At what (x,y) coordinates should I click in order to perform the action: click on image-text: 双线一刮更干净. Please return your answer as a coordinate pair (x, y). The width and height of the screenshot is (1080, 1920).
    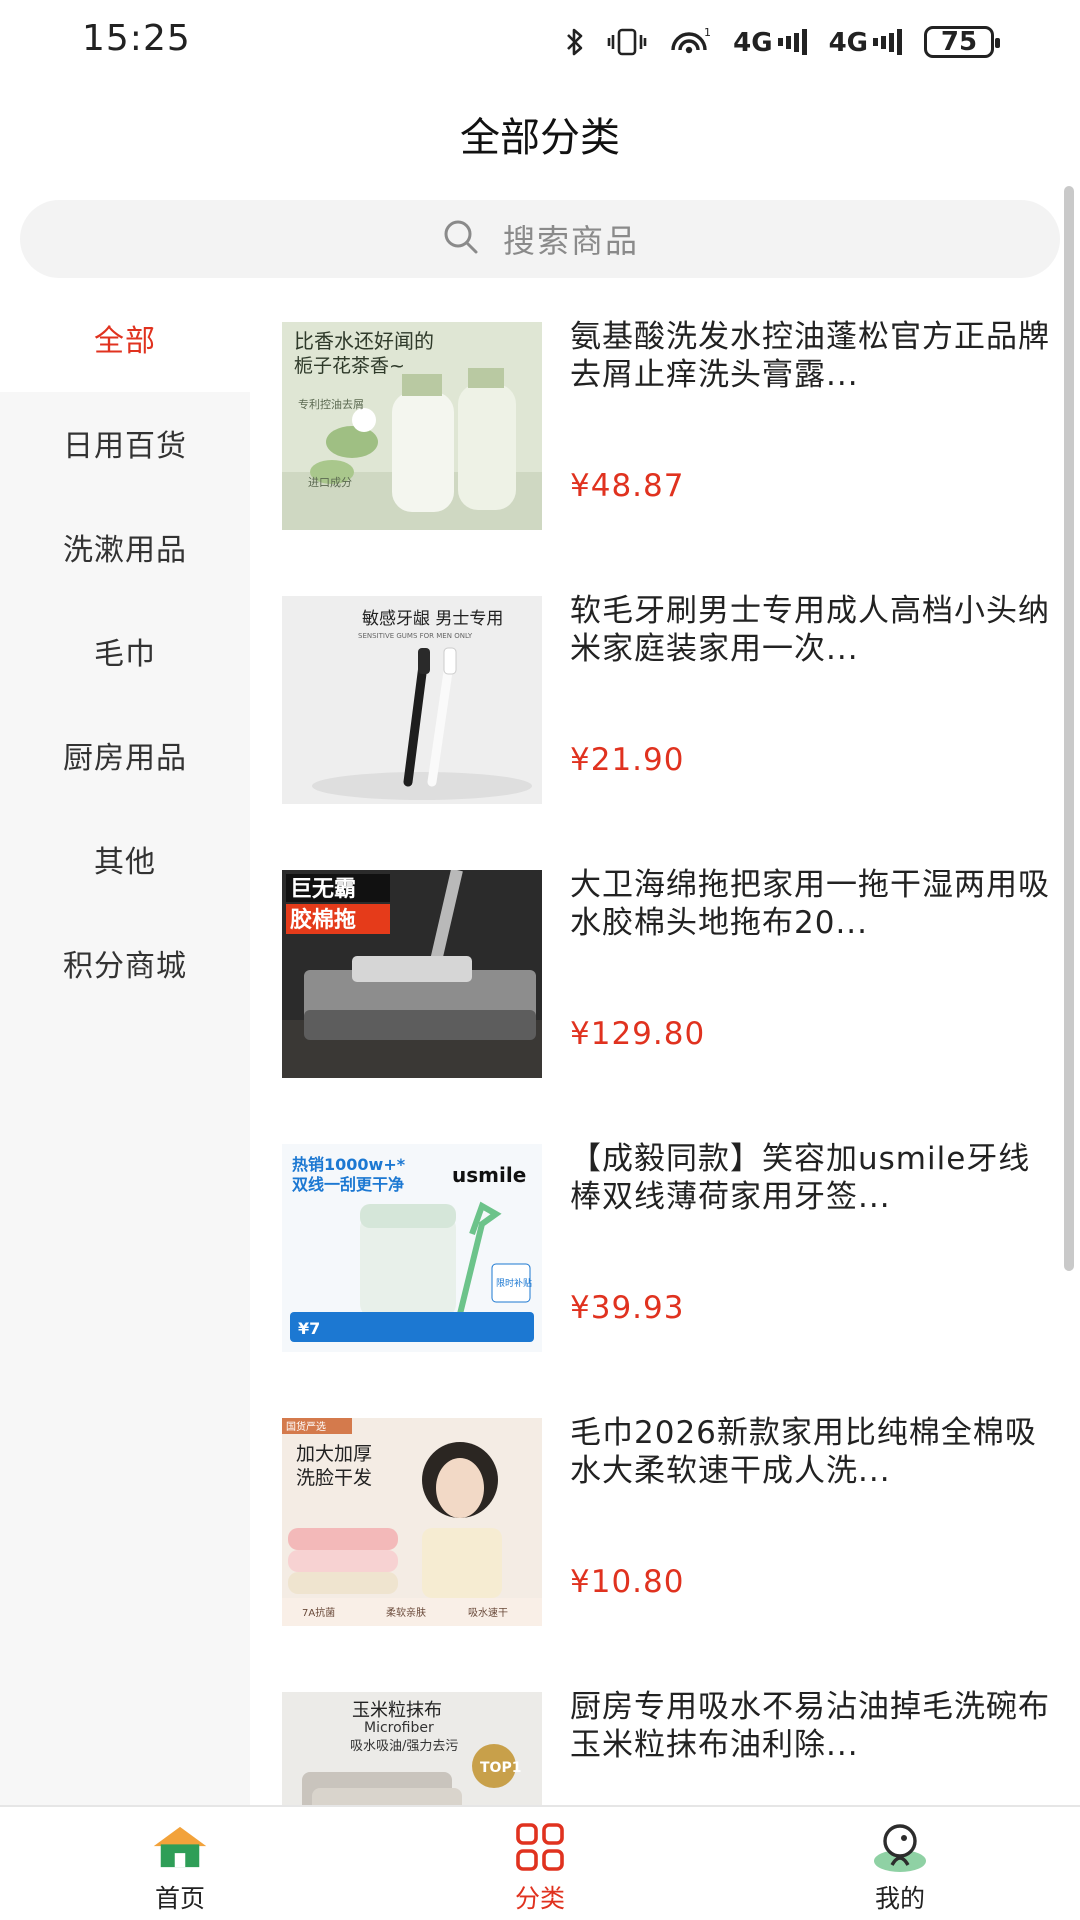
    Looking at the image, I should click on (348, 1184).